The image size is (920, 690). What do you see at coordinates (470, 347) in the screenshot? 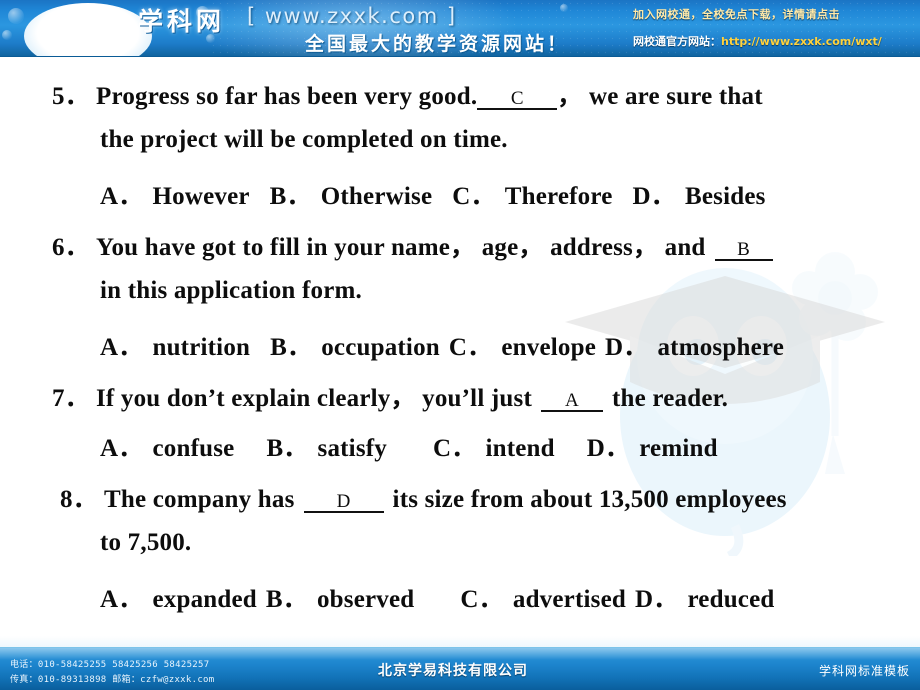
I see `question-6-option-c-label: C．` at bounding box center [470, 347].